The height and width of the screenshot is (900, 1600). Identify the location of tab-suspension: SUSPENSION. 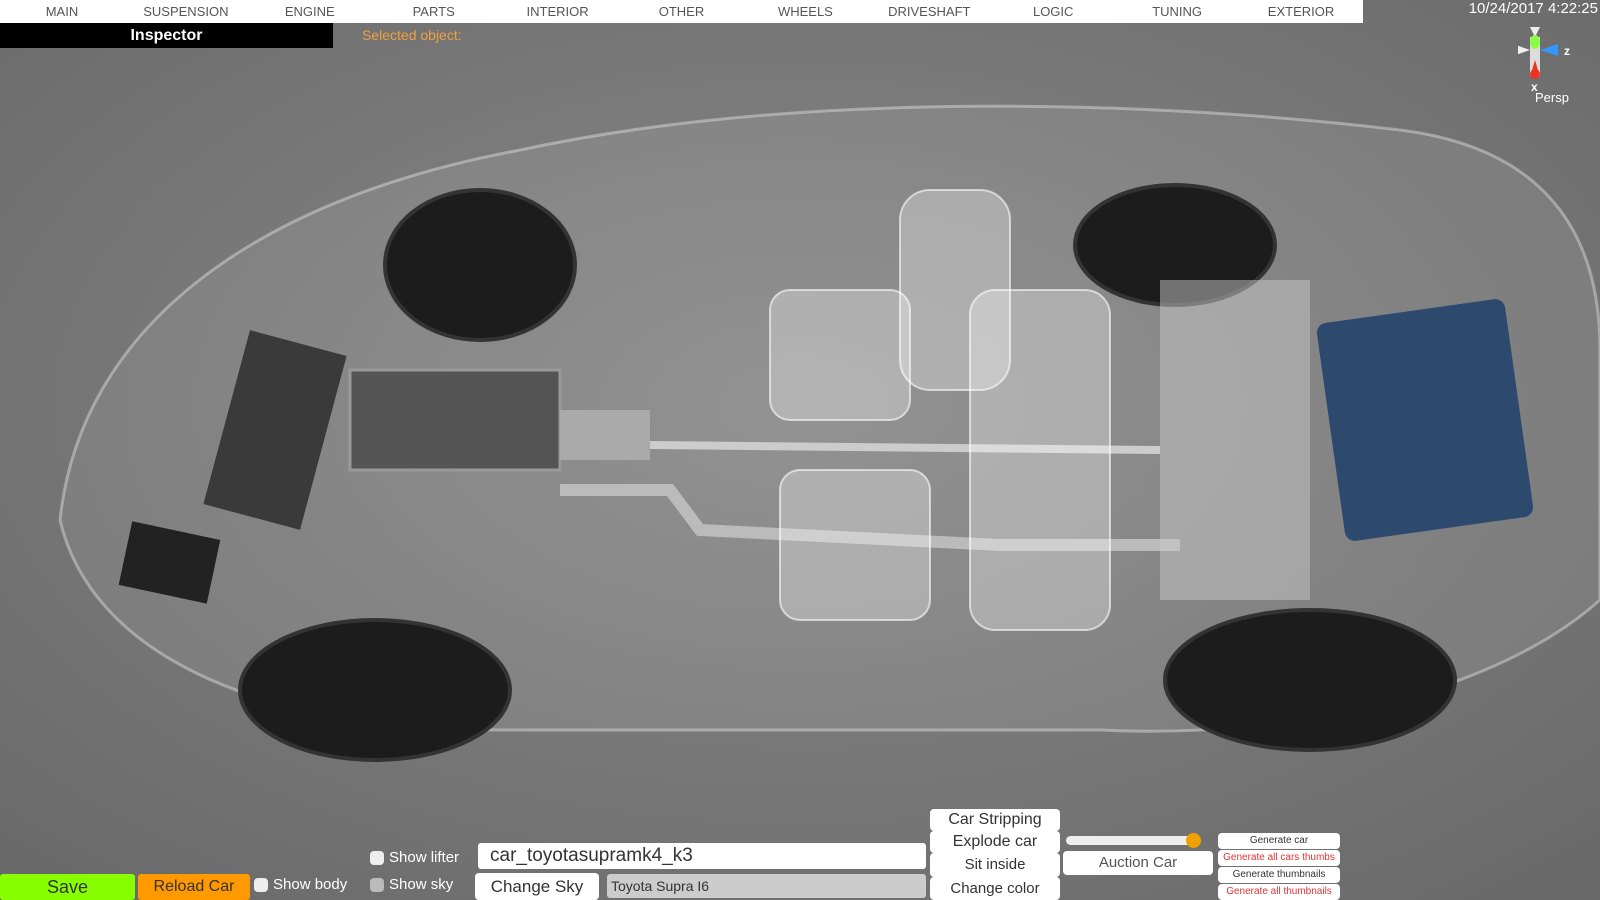
(186, 11).